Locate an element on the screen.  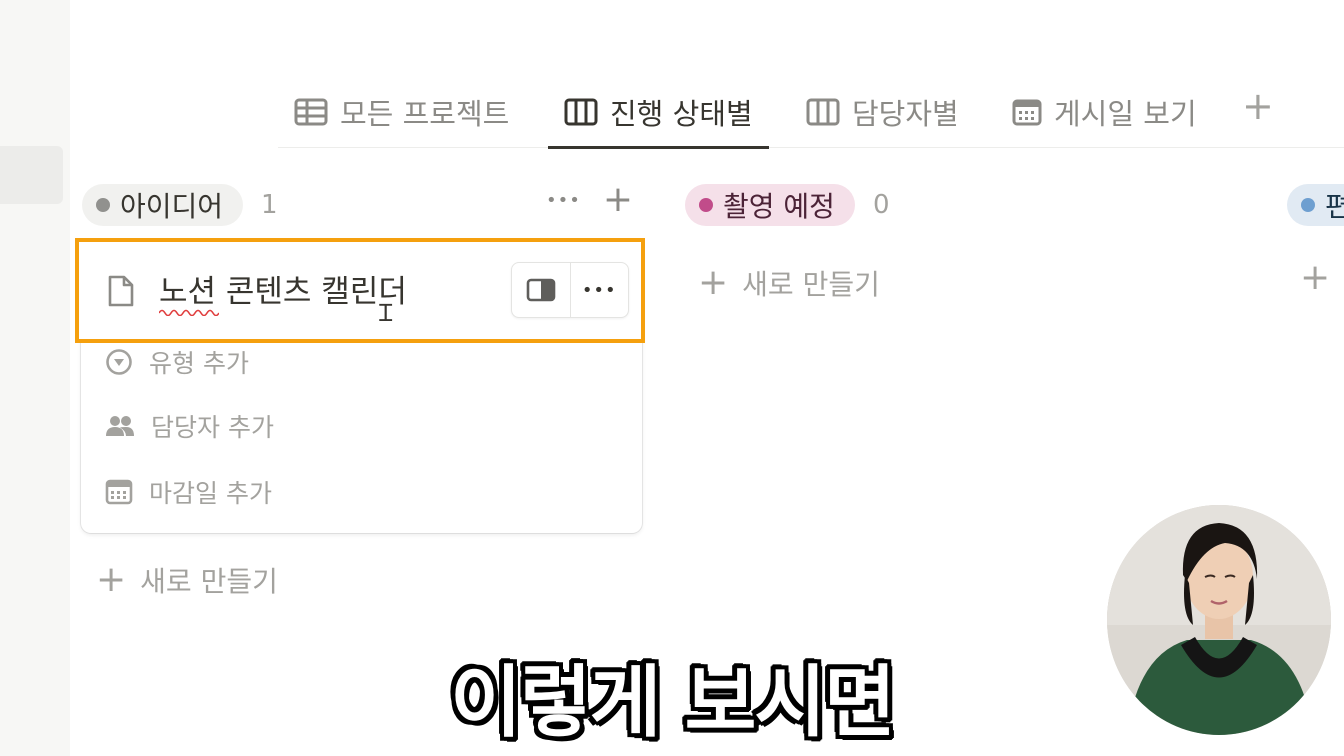
side-peek-icon is located at coordinates (541, 290).